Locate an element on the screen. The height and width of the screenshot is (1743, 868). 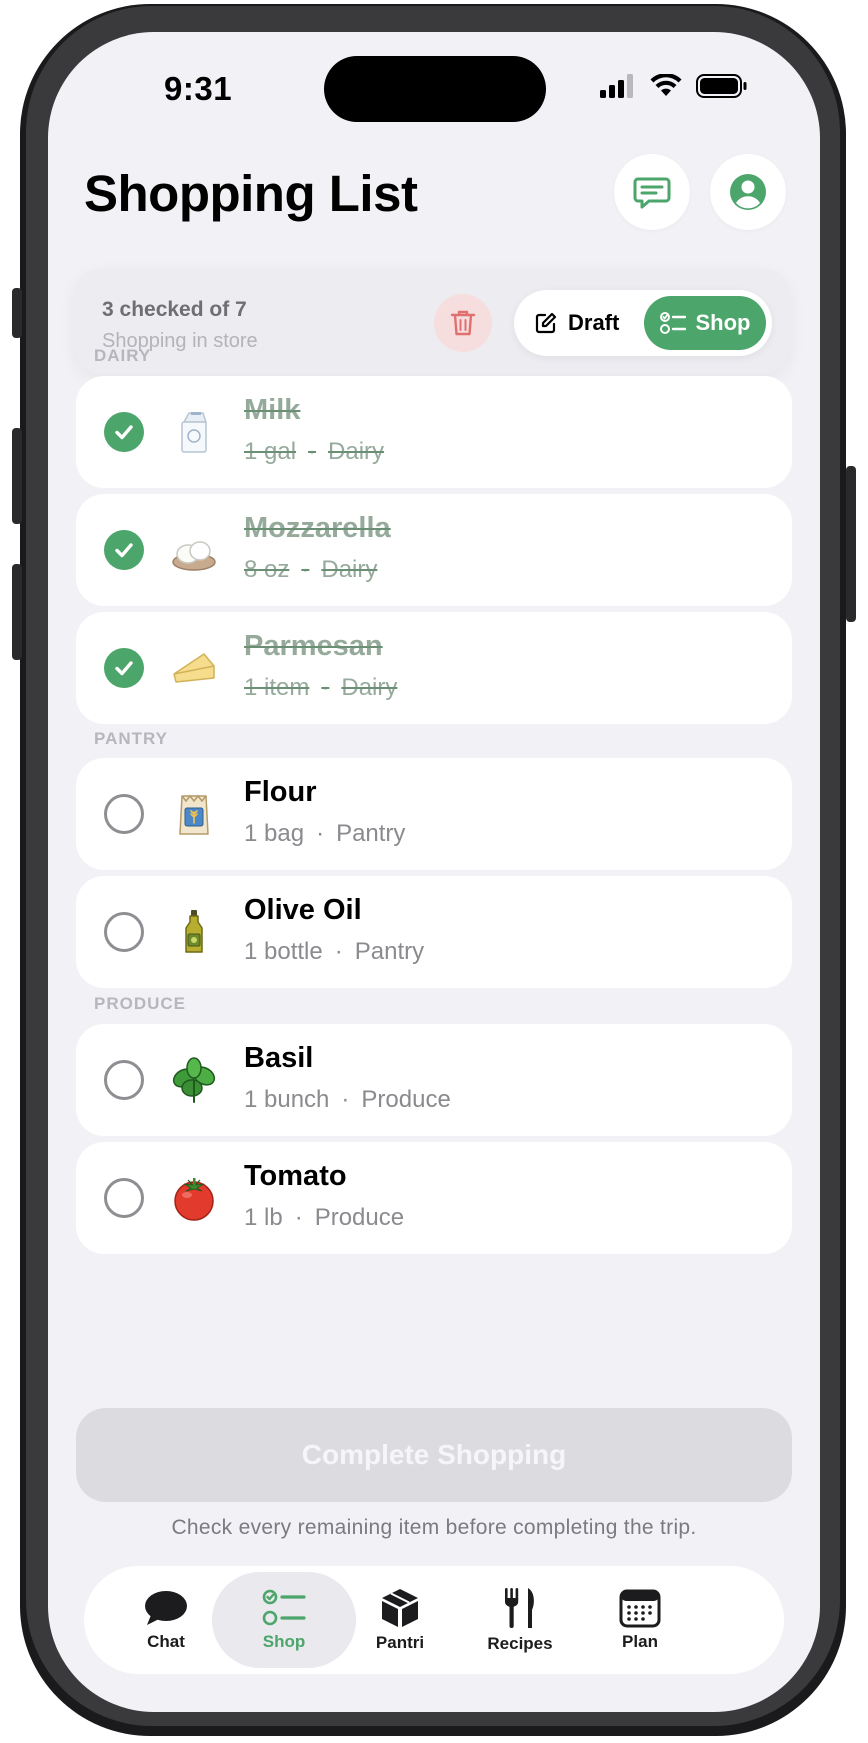
item-quantity: 1 gal is located at coordinates (270, 451).